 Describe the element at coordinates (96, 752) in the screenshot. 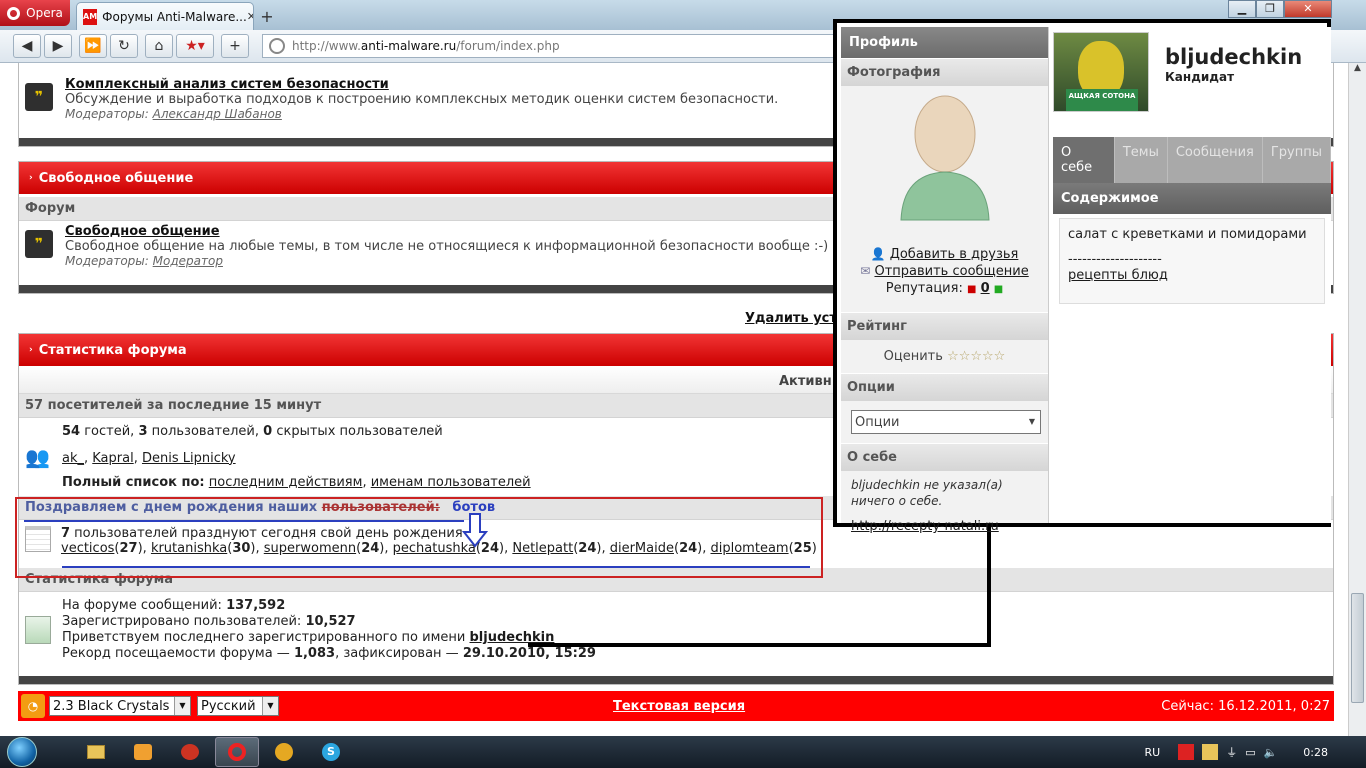

I see `explorer-icon` at that location.